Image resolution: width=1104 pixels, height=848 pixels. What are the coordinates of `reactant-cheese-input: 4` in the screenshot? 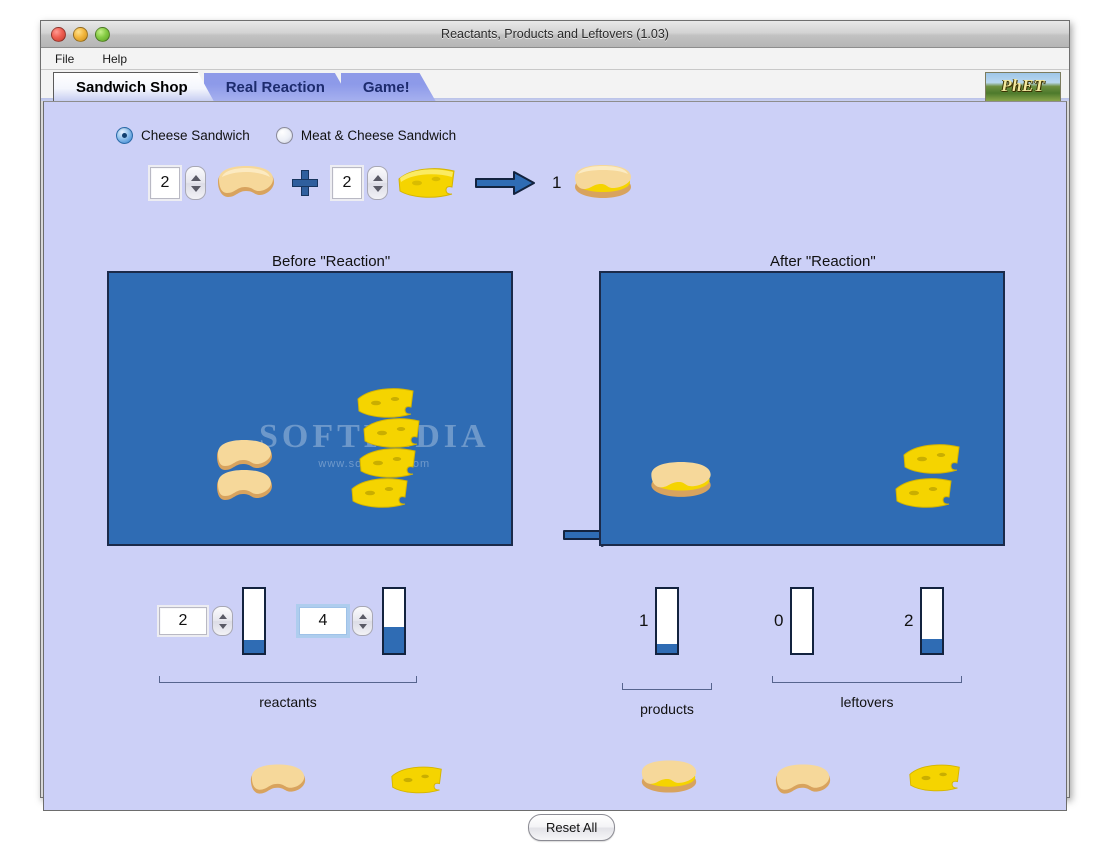 It's located at (323, 621).